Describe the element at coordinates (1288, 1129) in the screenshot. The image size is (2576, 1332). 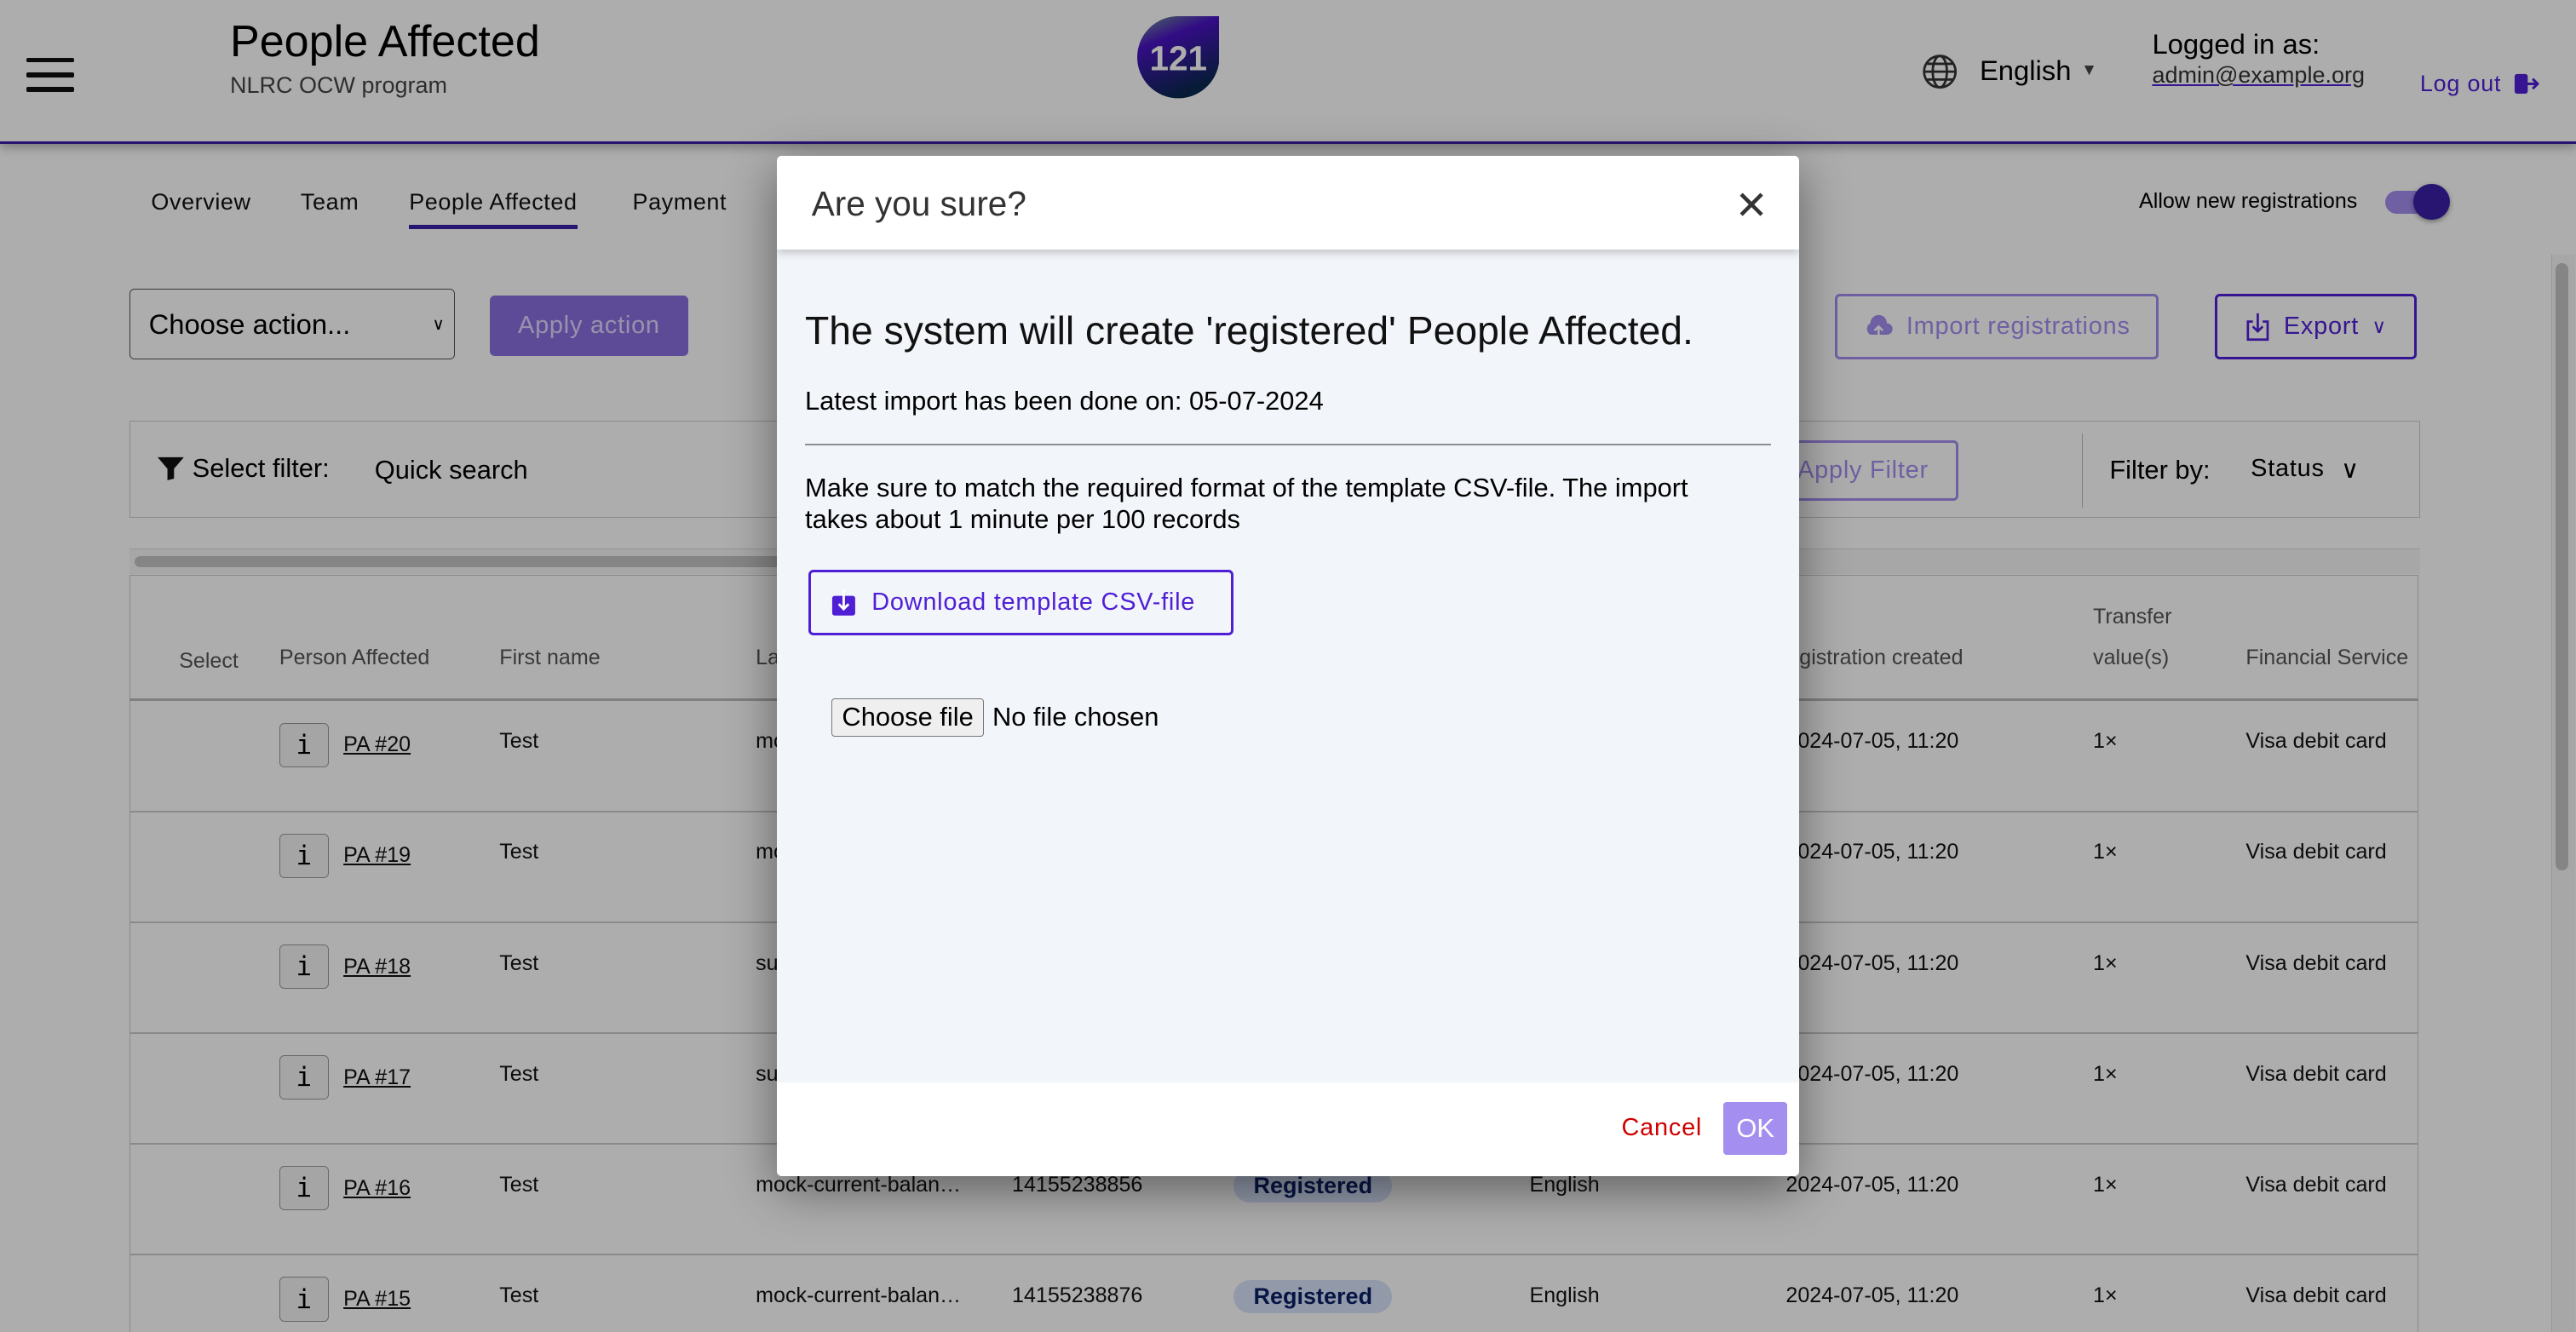
I see `dialog-footer: Cancel OK` at that location.